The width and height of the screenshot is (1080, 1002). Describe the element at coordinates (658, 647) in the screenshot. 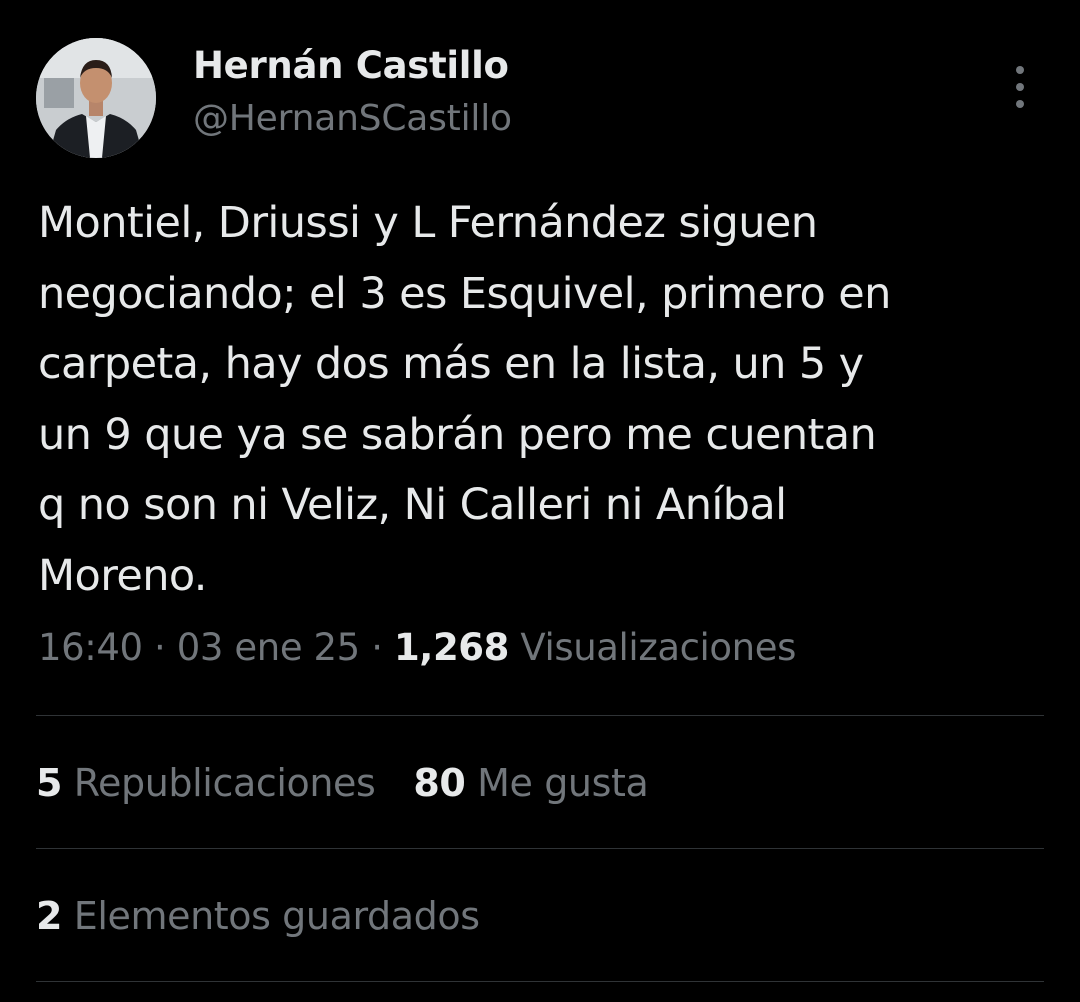

I see `views-label: Visualizaciones` at that location.